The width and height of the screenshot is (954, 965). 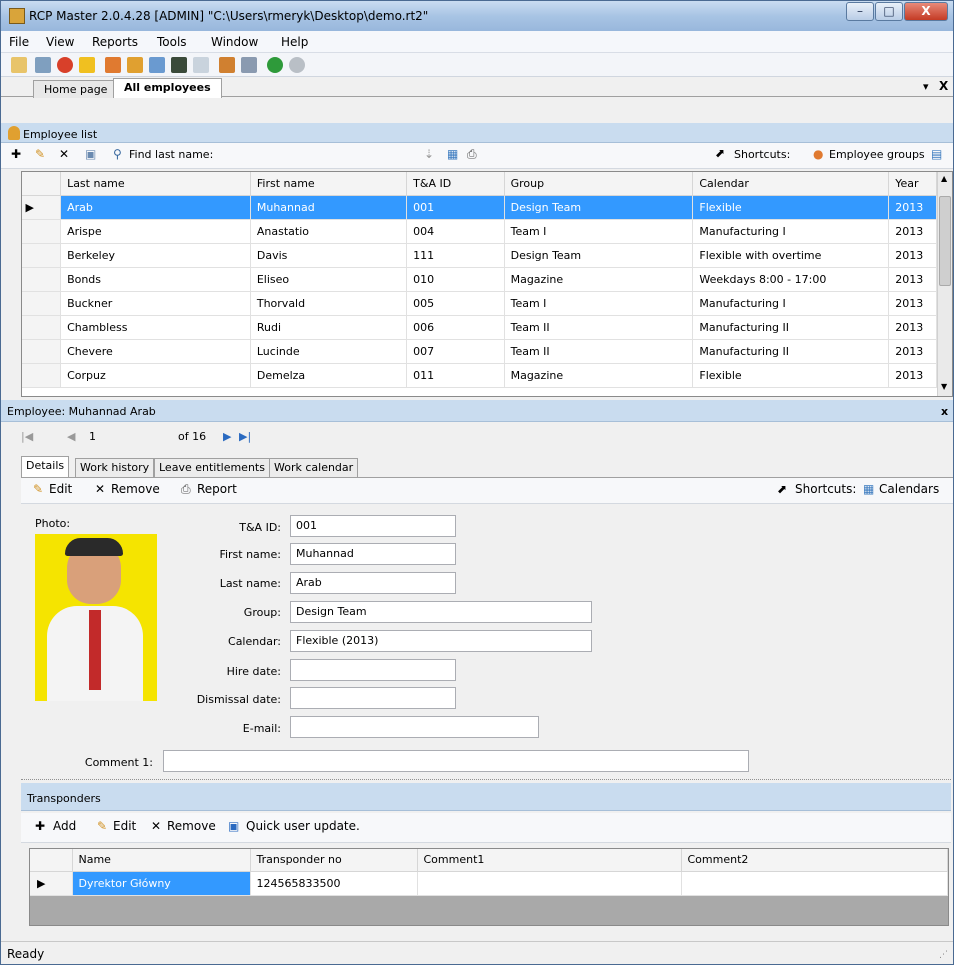 I want to click on column-header-calendar: Calendar, so click(x=791, y=184).